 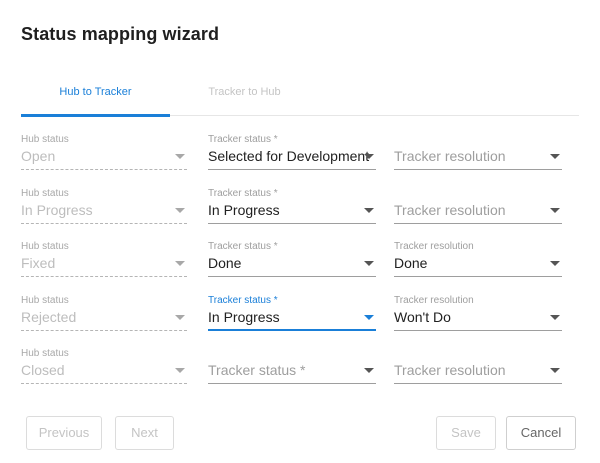 What do you see at coordinates (478, 261) in the screenshot?
I see `tracker-resolution-select: Tracker resolution Done` at bounding box center [478, 261].